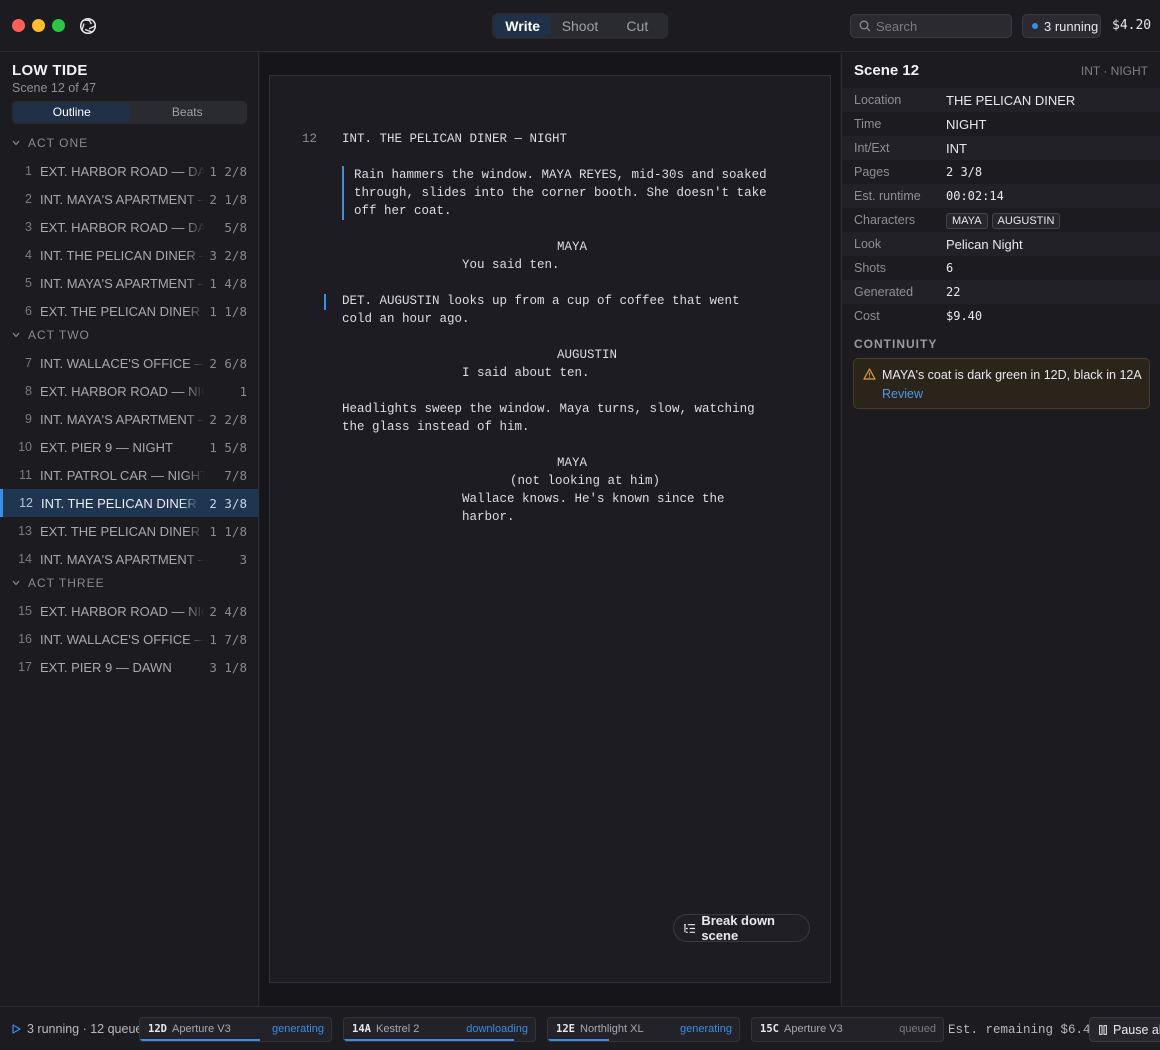 The width and height of the screenshot is (1160, 1050). I want to click on character-chip: AUGUSTIN, so click(1026, 220).